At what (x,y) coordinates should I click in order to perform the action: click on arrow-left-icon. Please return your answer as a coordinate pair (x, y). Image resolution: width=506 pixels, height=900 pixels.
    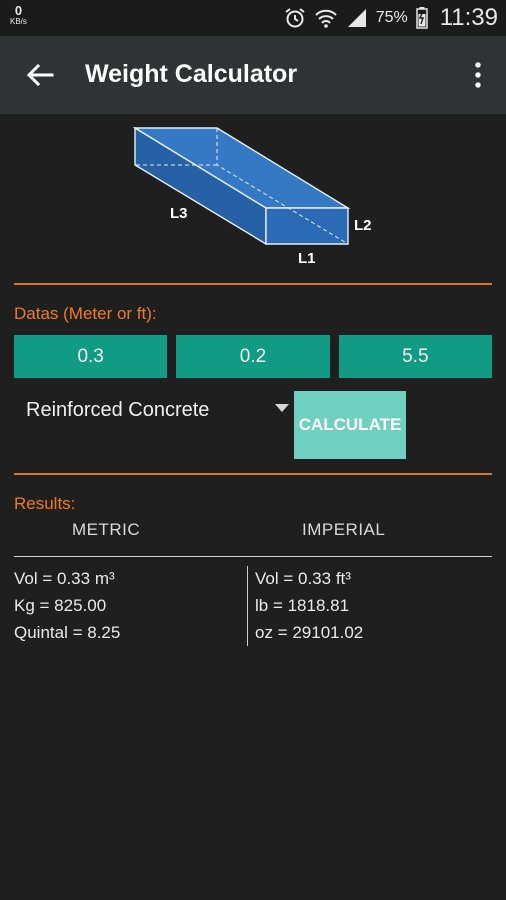
    Looking at the image, I should click on (40, 75).